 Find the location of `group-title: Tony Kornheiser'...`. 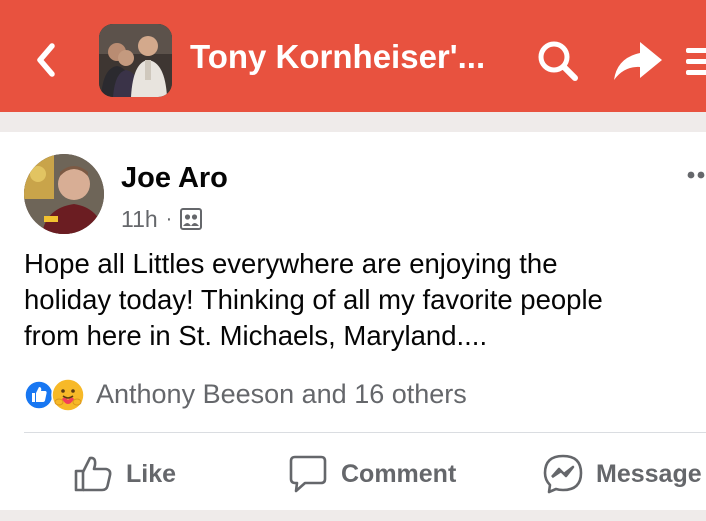

group-title: Tony Kornheiser'... is located at coordinates (350, 57).